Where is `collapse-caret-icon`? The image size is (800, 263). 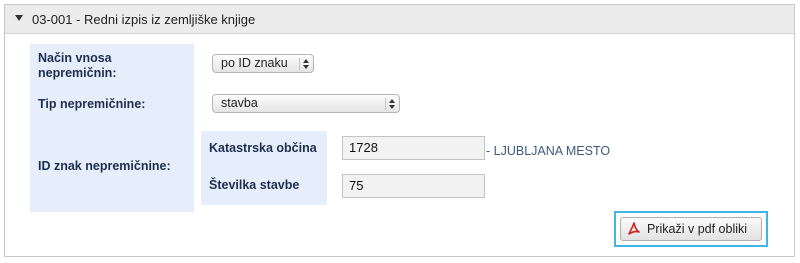
collapse-caret-icon is located at coordinates (19, 18).